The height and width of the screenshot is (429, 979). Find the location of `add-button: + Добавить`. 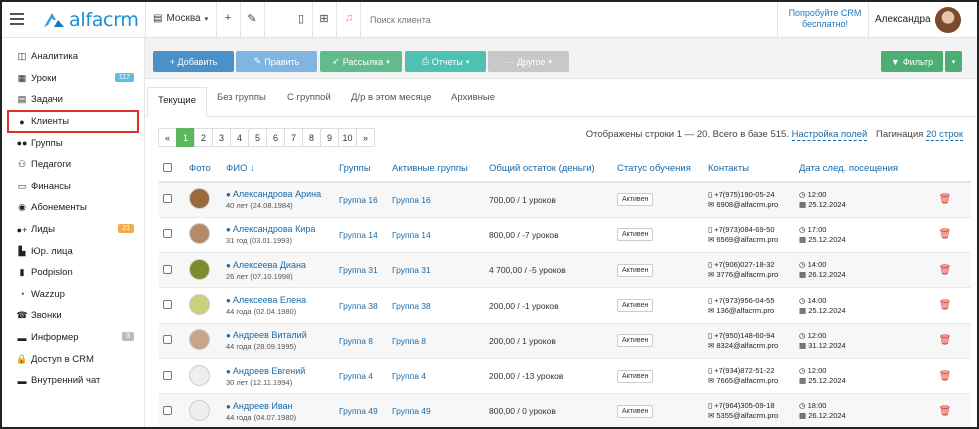

add-button: + Добавить is located at coordinates (193, 61).